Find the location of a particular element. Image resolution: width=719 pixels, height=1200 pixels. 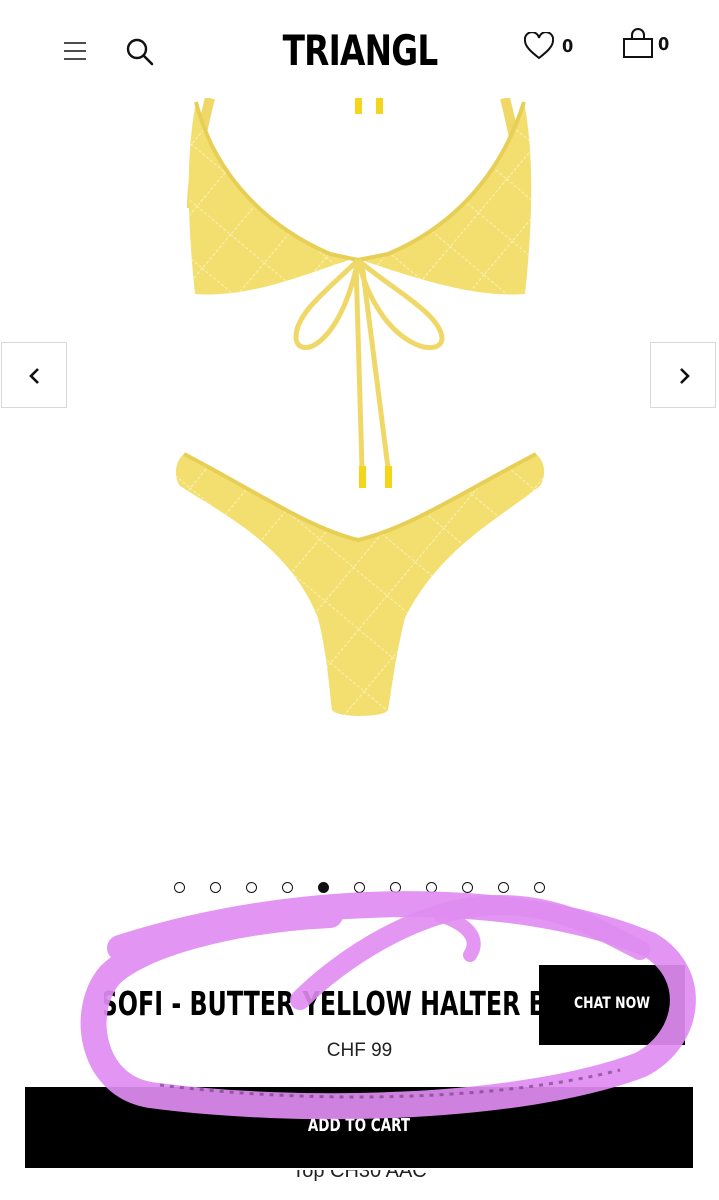

previous-image-button is located at coordinates (34, 375).